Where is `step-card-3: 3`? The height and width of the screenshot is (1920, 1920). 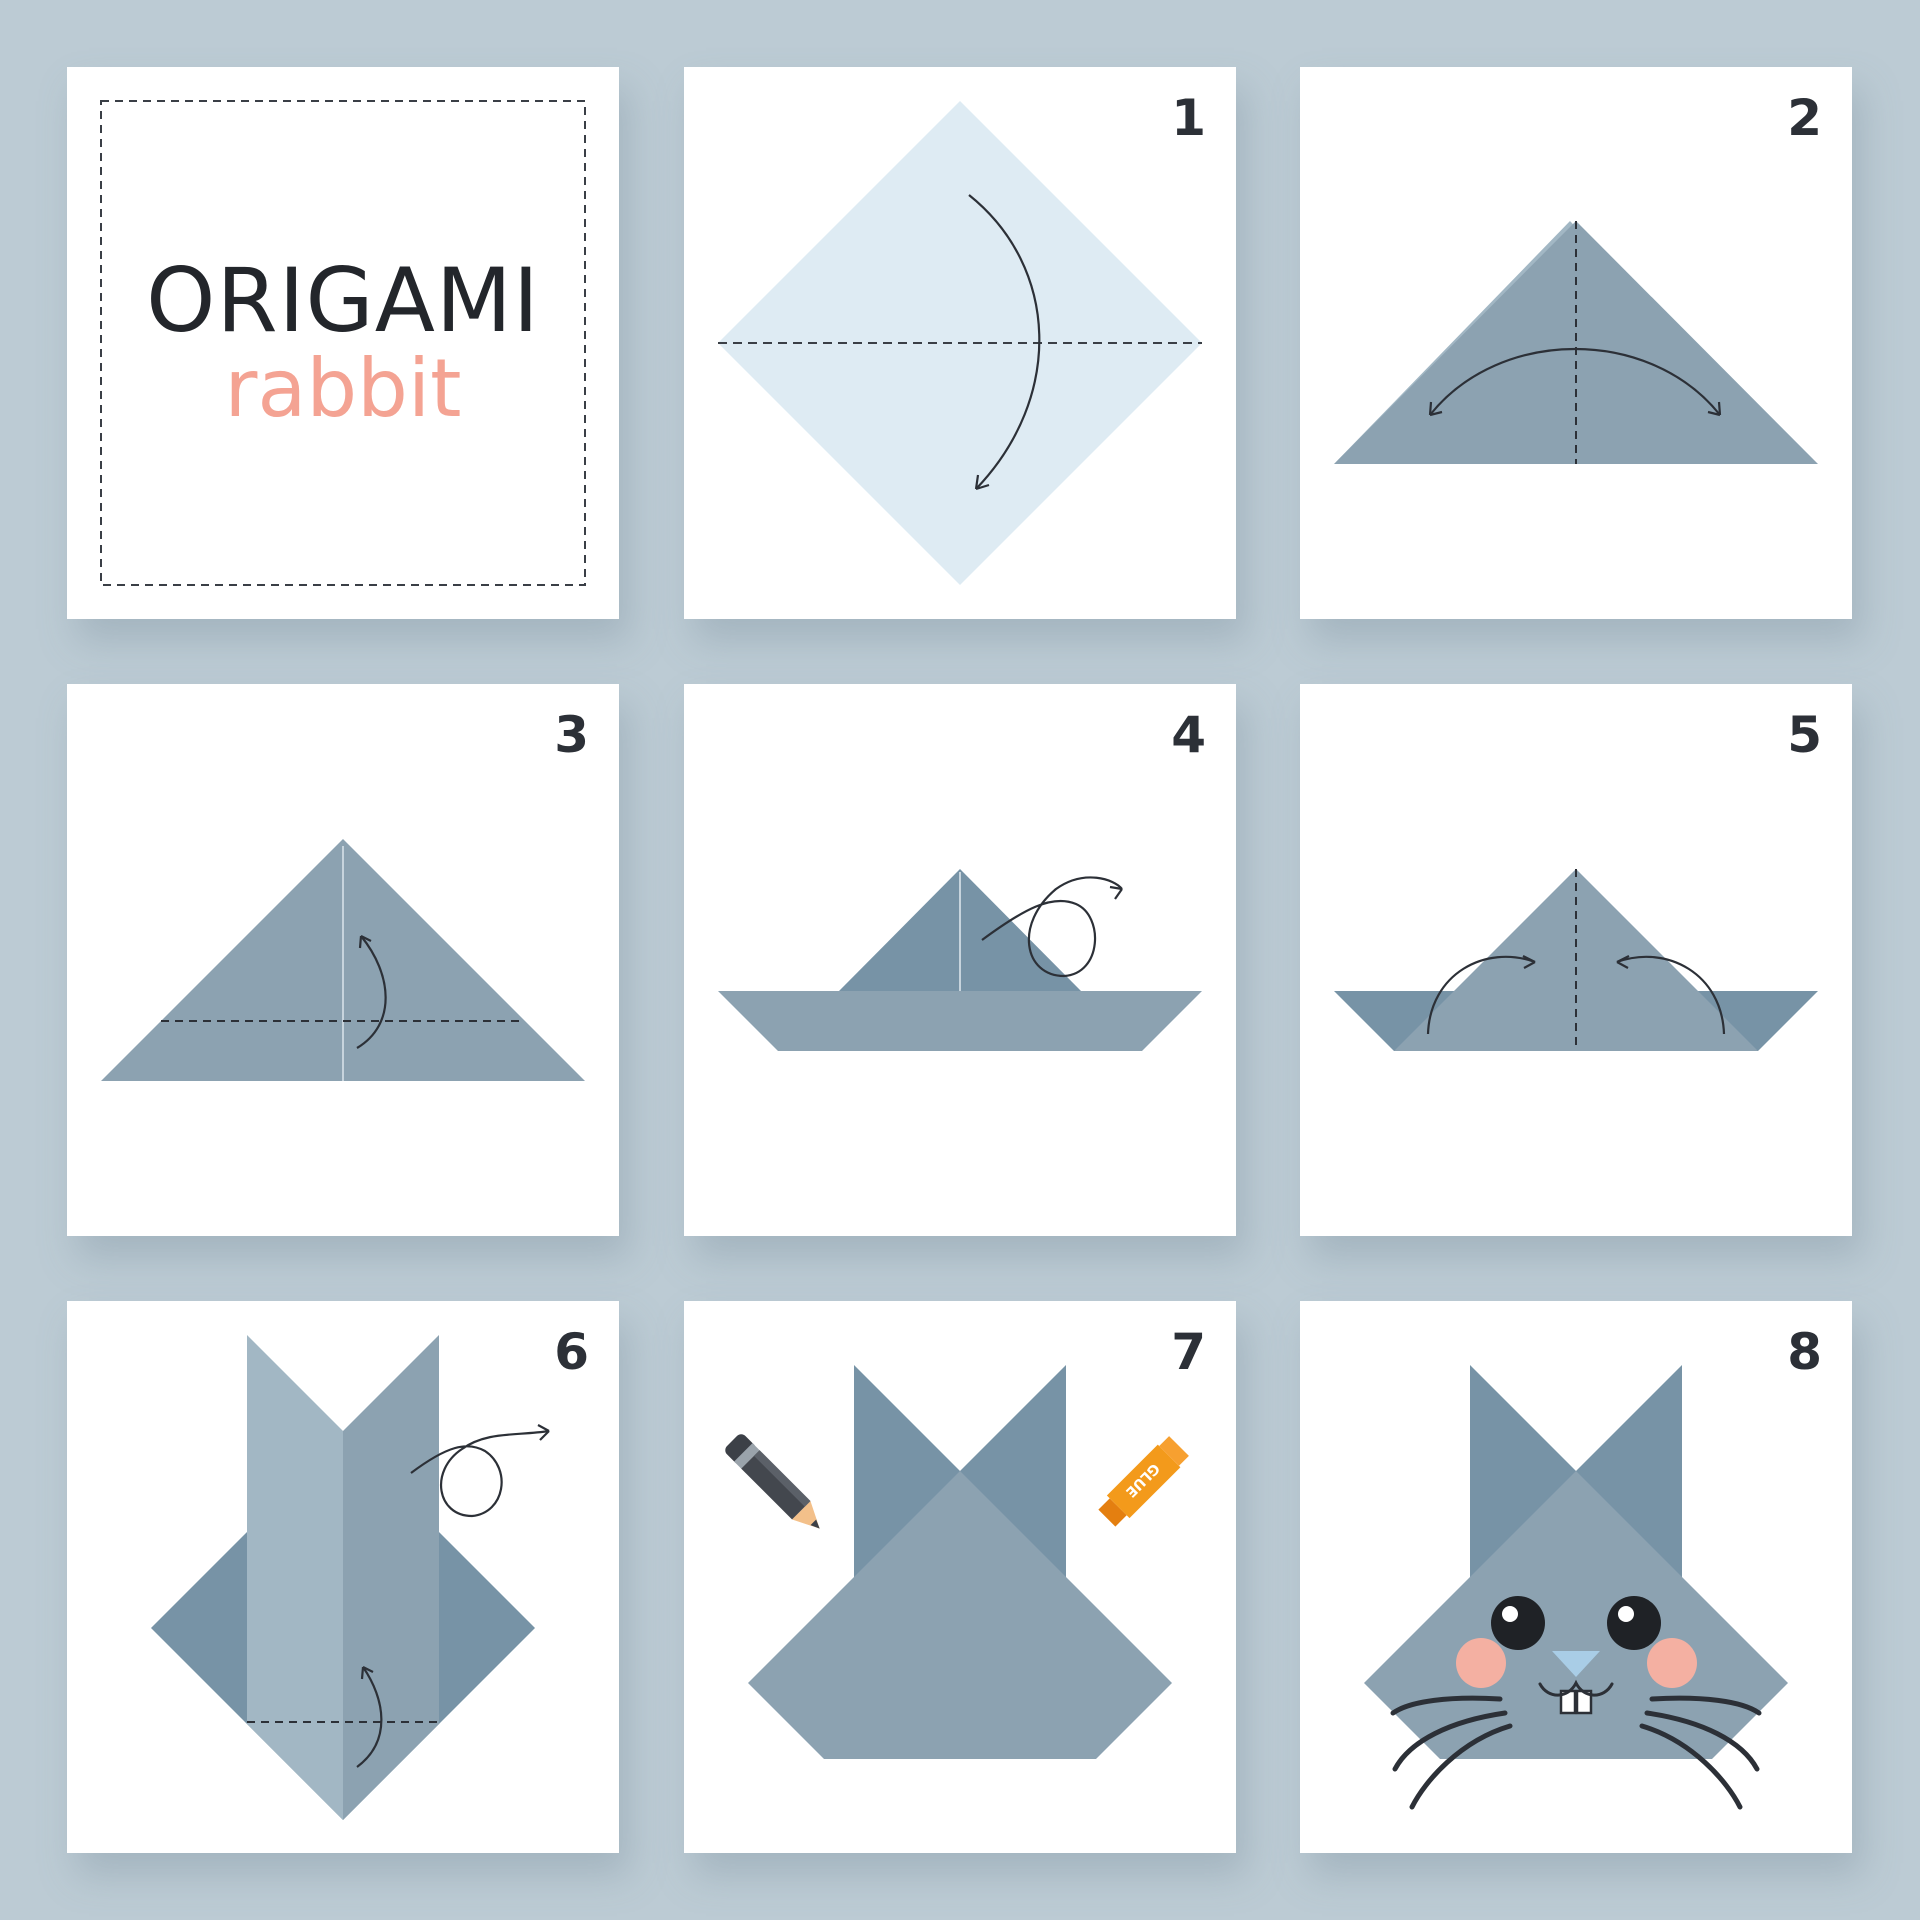 step-card-3: 3 is located at coordinates (343, 960).